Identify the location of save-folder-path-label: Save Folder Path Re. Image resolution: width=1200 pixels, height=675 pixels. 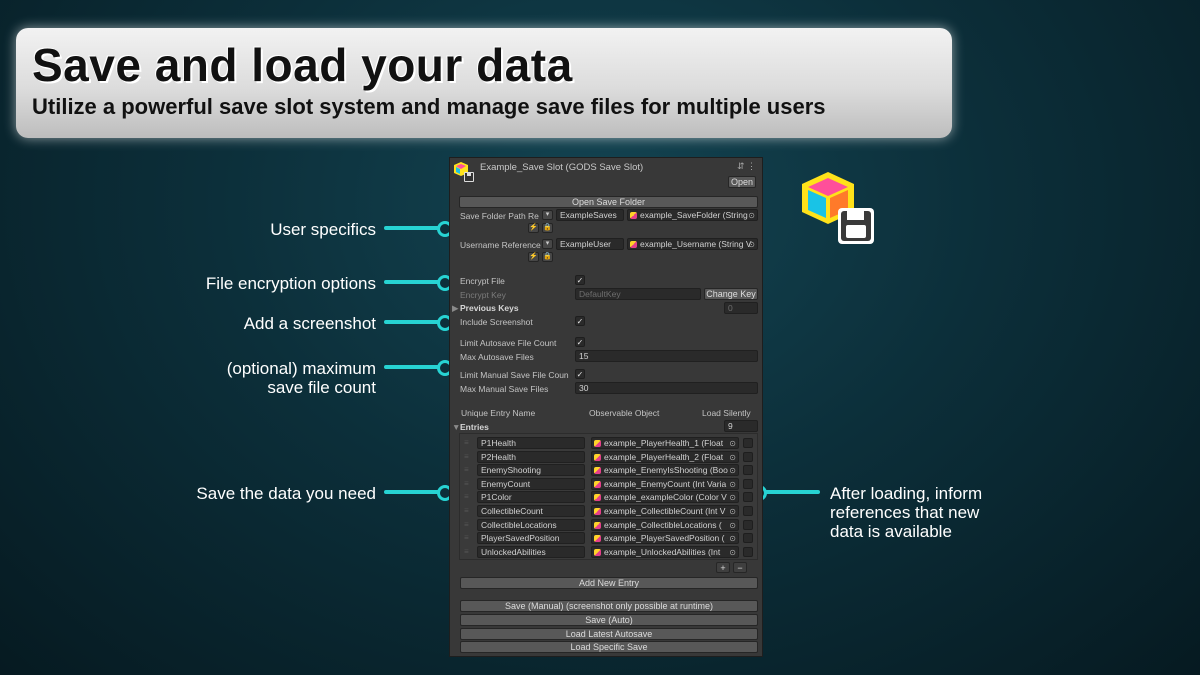
(499, 216).